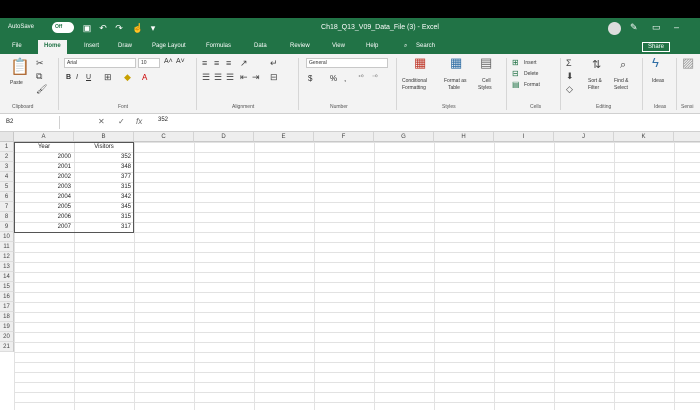  I want to click on column-header-d: D, so click(224, 137).